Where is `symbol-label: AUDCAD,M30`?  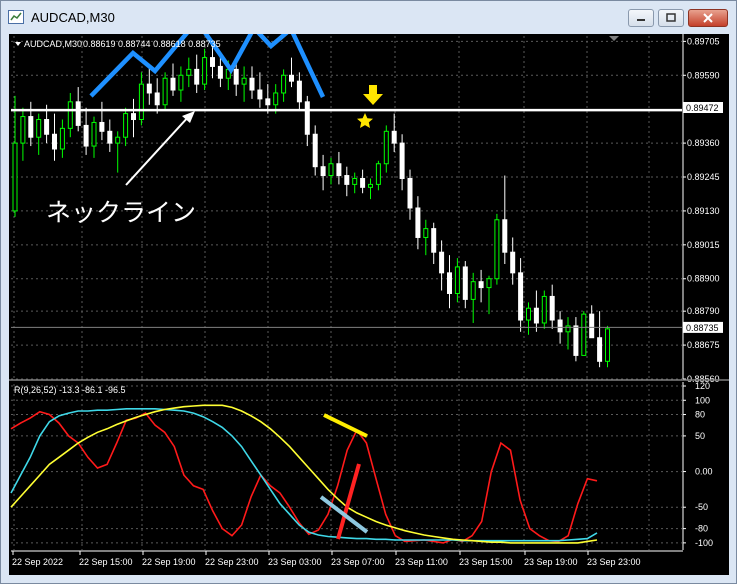
symbol-label: AUDCAD,M30 is located at coordinates (53, 44).